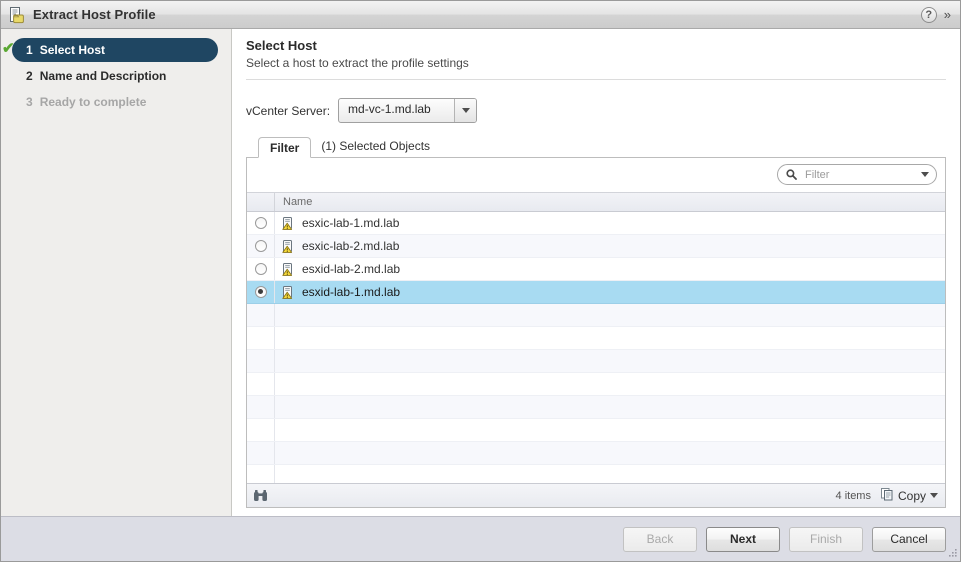 The image size is (961, 562). Describe the element at coordinates (610, 223) in the screenshot. I see `row-name-cell: esxic-lab-1.md.lab` at that location.